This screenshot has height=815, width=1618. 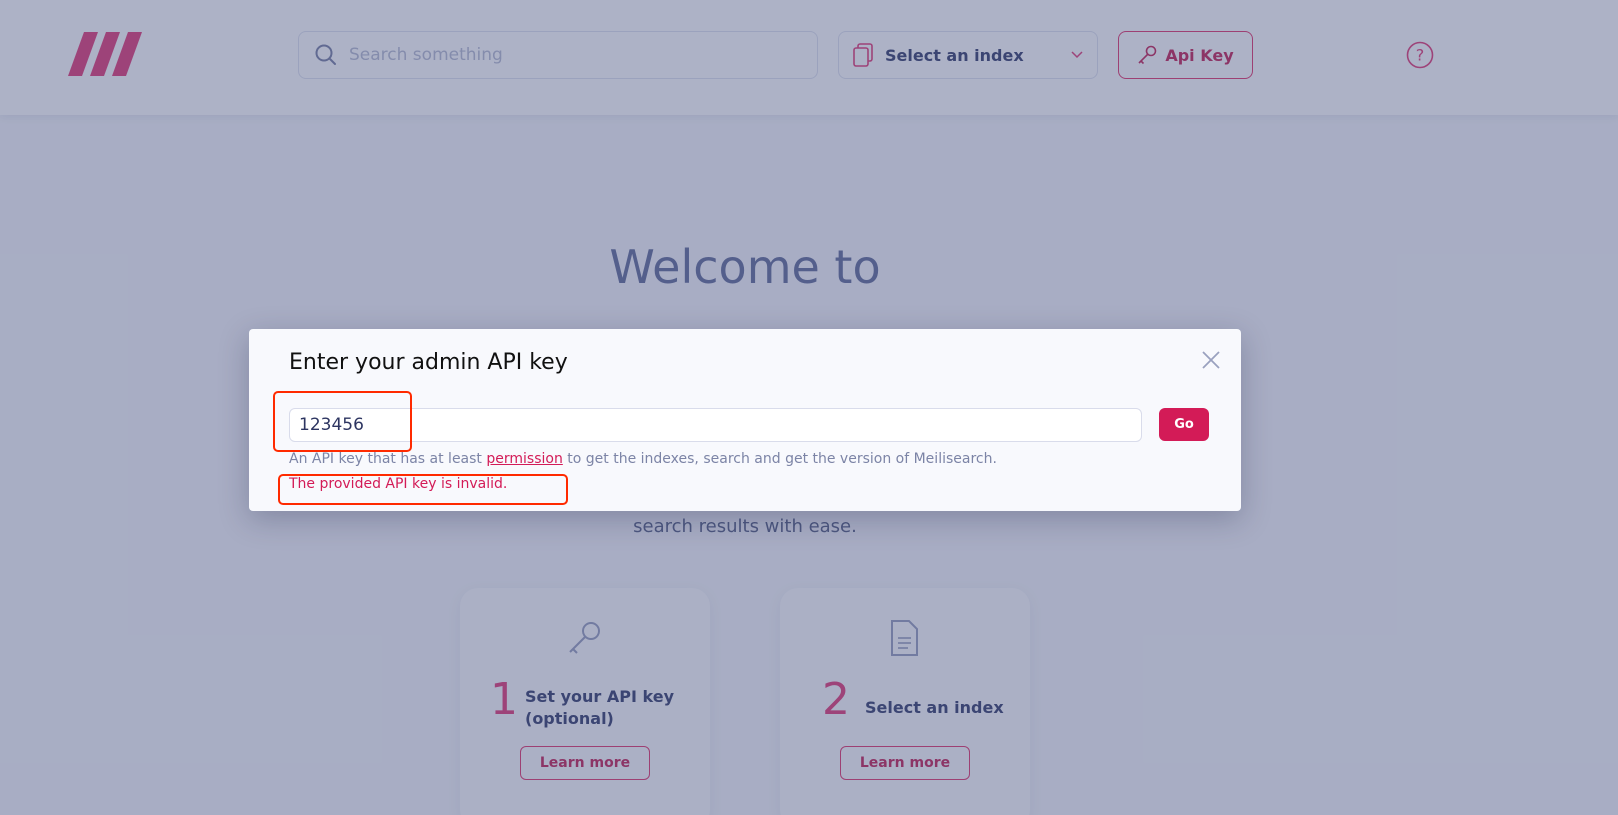 What do you see at coordinates (388, 459) in the screenshot?
I see `hint-text-before: An API key that has at least` at bounding box center [388, 459].